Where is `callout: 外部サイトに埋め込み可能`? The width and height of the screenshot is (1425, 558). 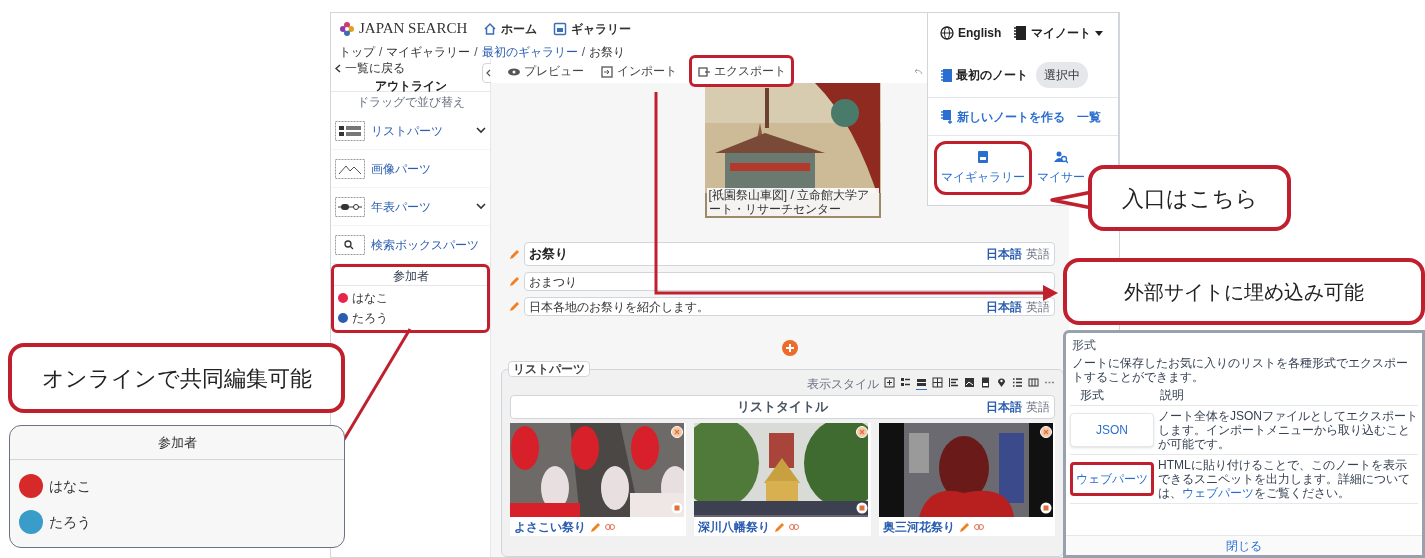
callout: 外部サイトに埋め込み可能 is located at coordinates (1244, 291).